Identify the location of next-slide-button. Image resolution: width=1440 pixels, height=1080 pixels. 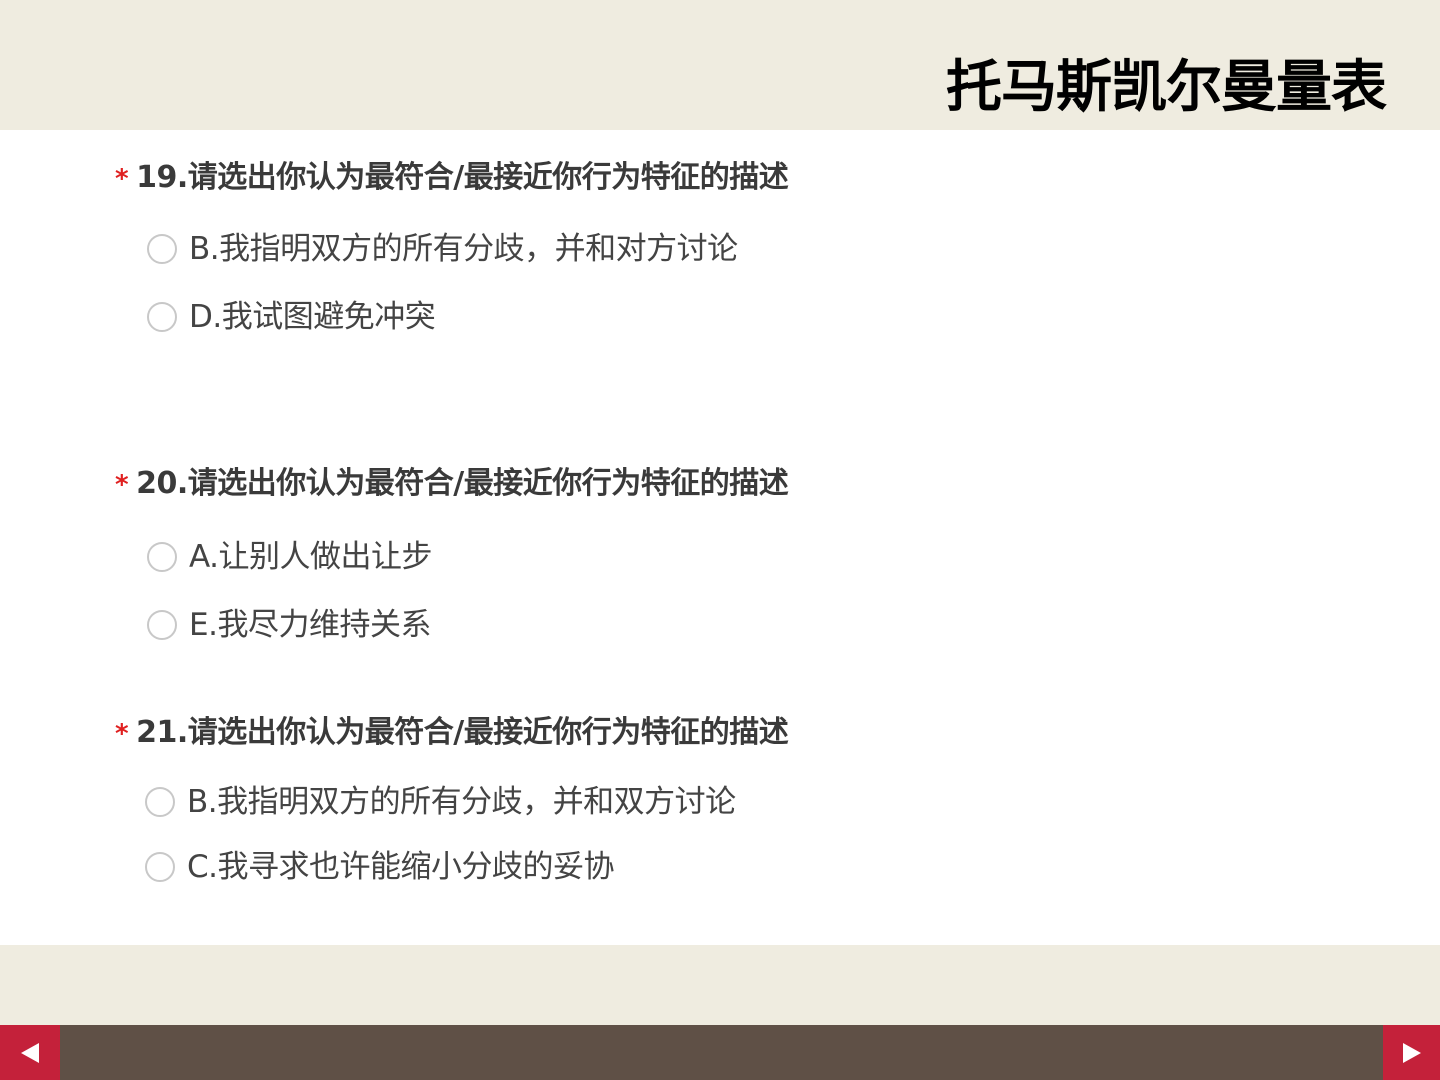
(1411, 1052).